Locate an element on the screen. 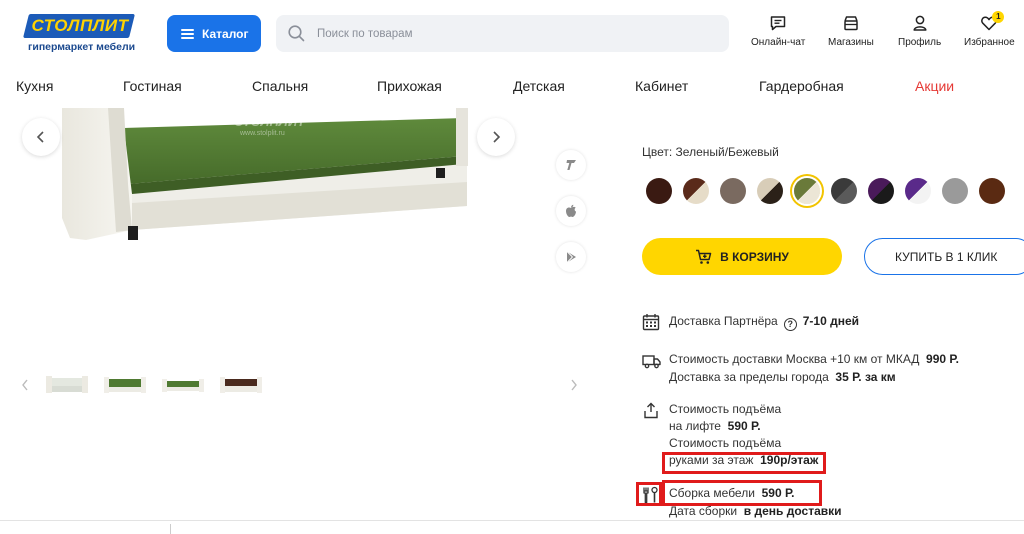  partner-delivery-label: Доставка Партнёра is located at coordinates (723, 321).